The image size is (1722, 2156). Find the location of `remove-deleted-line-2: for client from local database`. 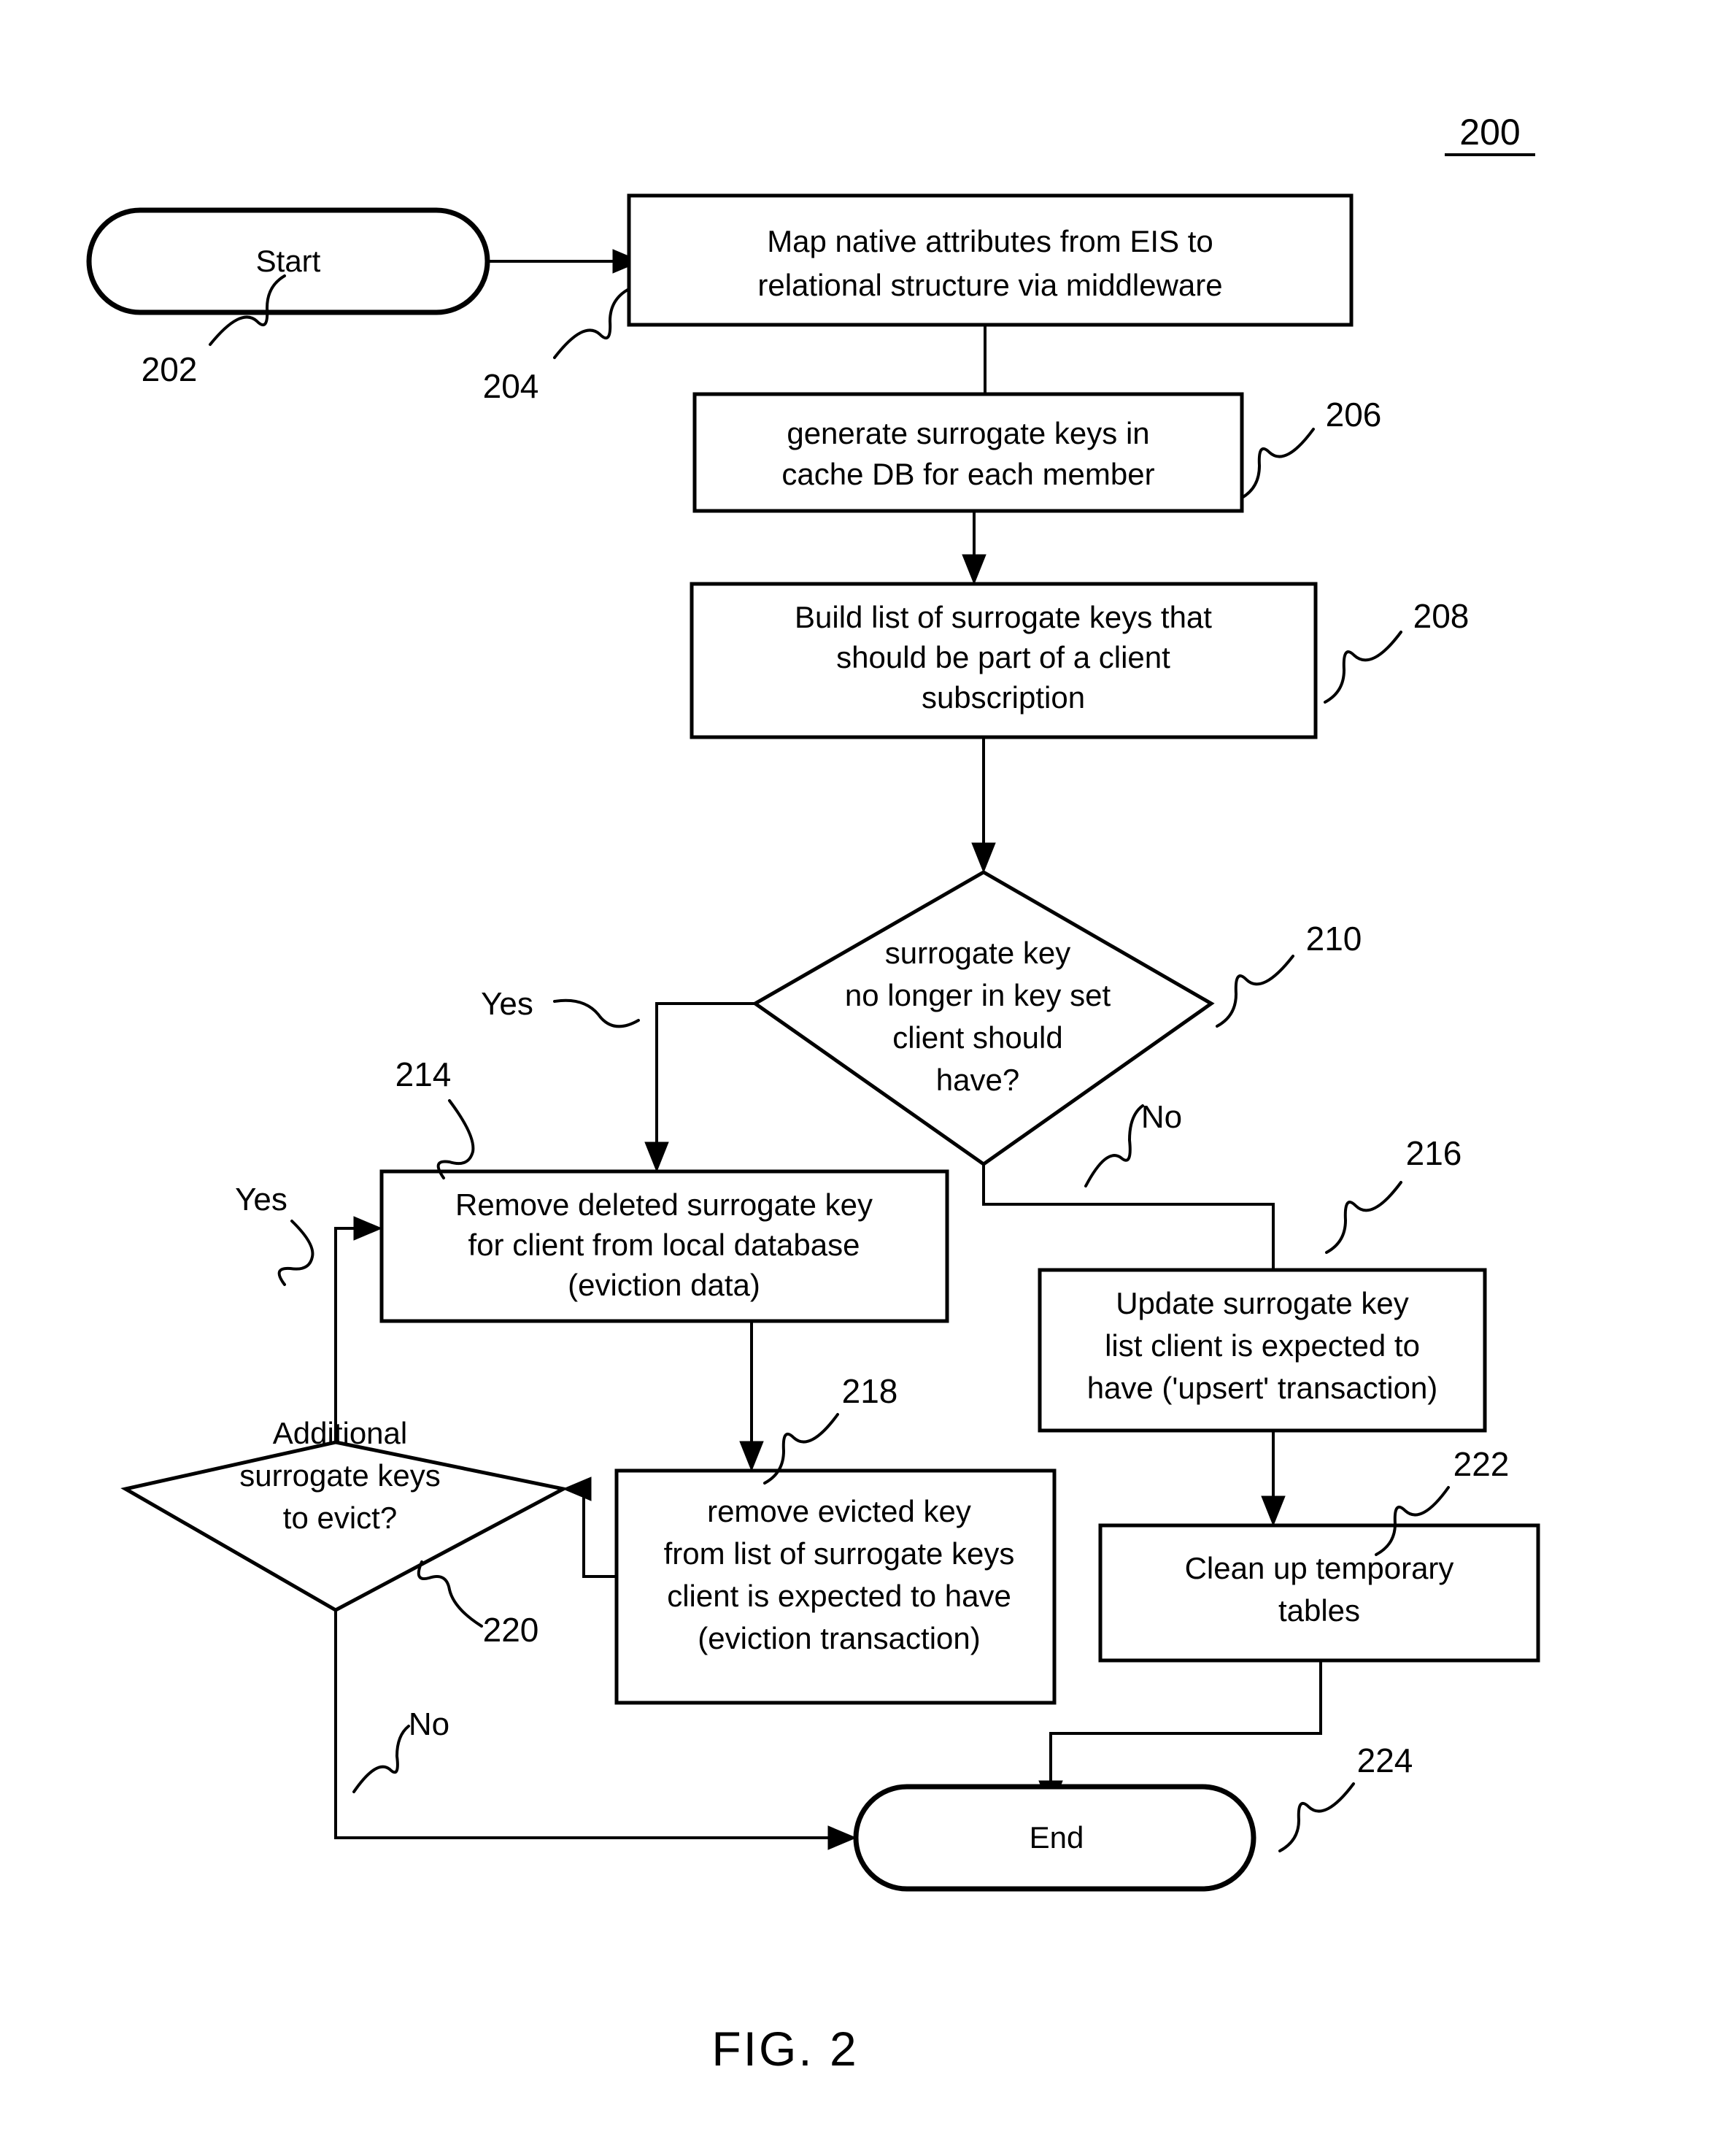

remove-deleted-line-2: for client from local database is located at coordinates (664, 1245).